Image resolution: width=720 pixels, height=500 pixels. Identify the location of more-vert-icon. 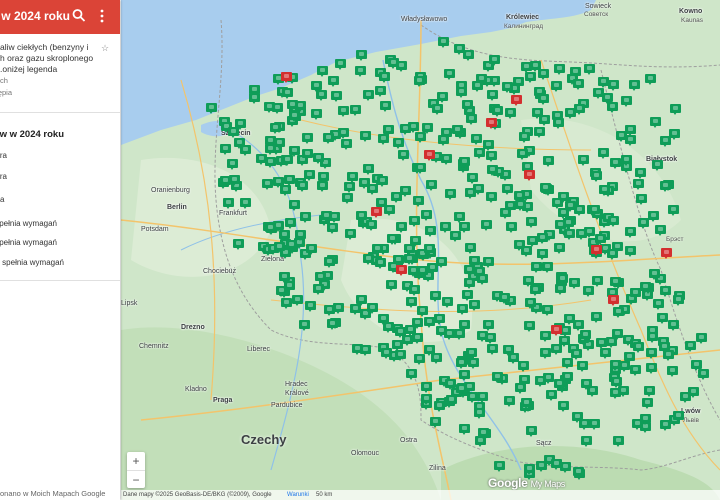
(102, 16).